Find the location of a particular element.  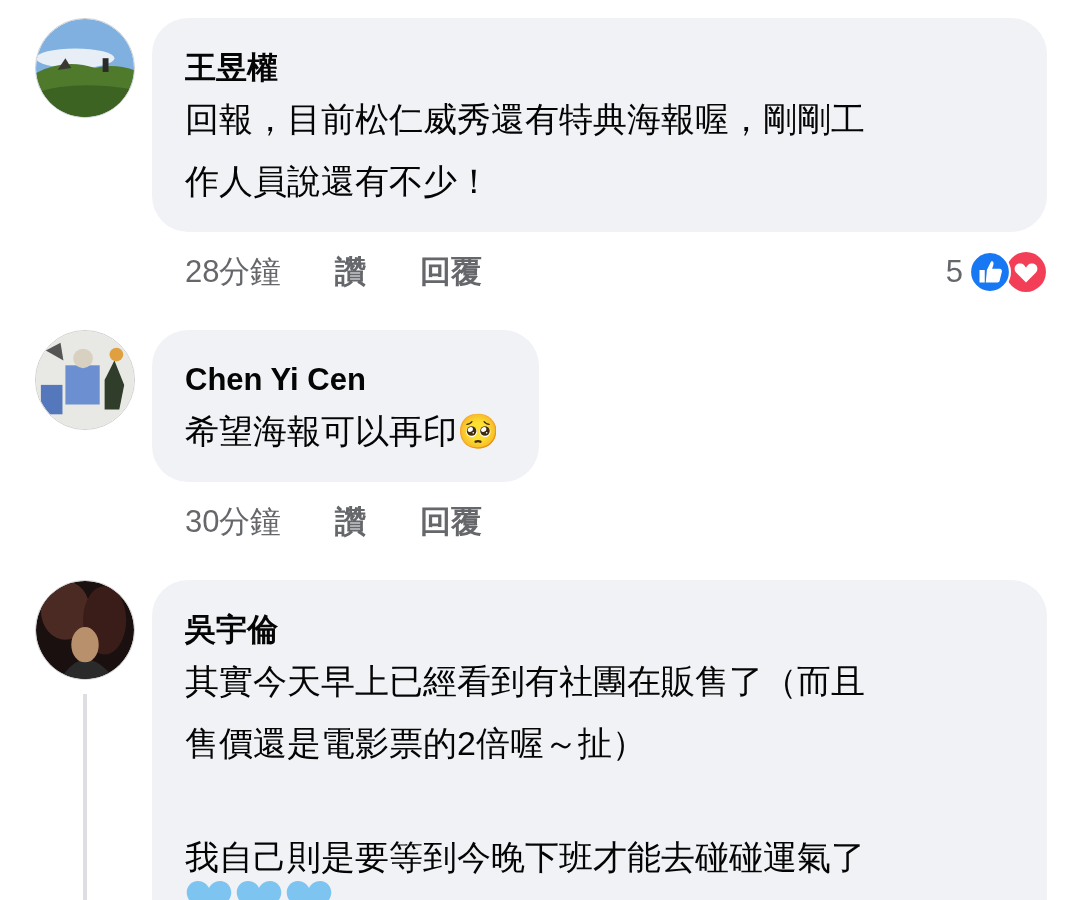

comment-text: 作人員說還有不少！ is located at coordinates (338, 181).